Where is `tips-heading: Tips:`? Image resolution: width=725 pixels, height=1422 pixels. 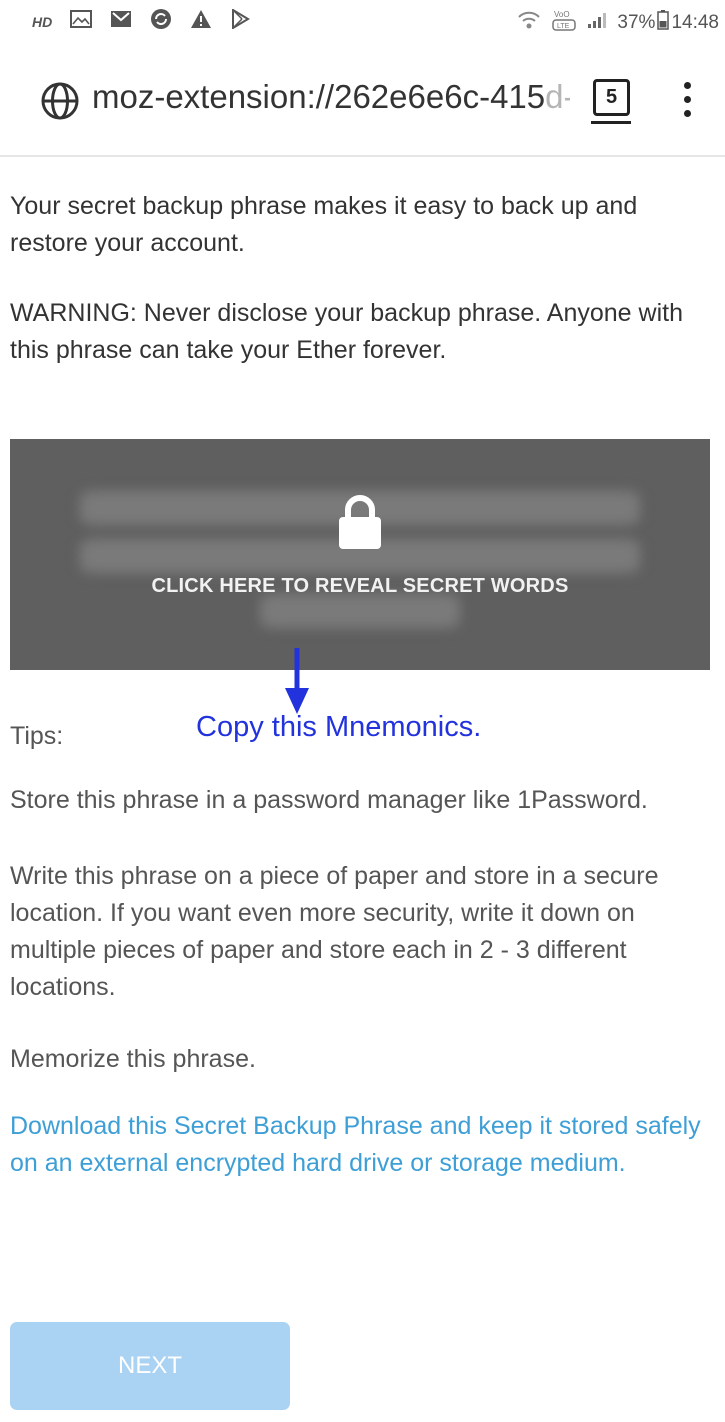 tips-heading: Tips: is located at coordinates (37, 736).